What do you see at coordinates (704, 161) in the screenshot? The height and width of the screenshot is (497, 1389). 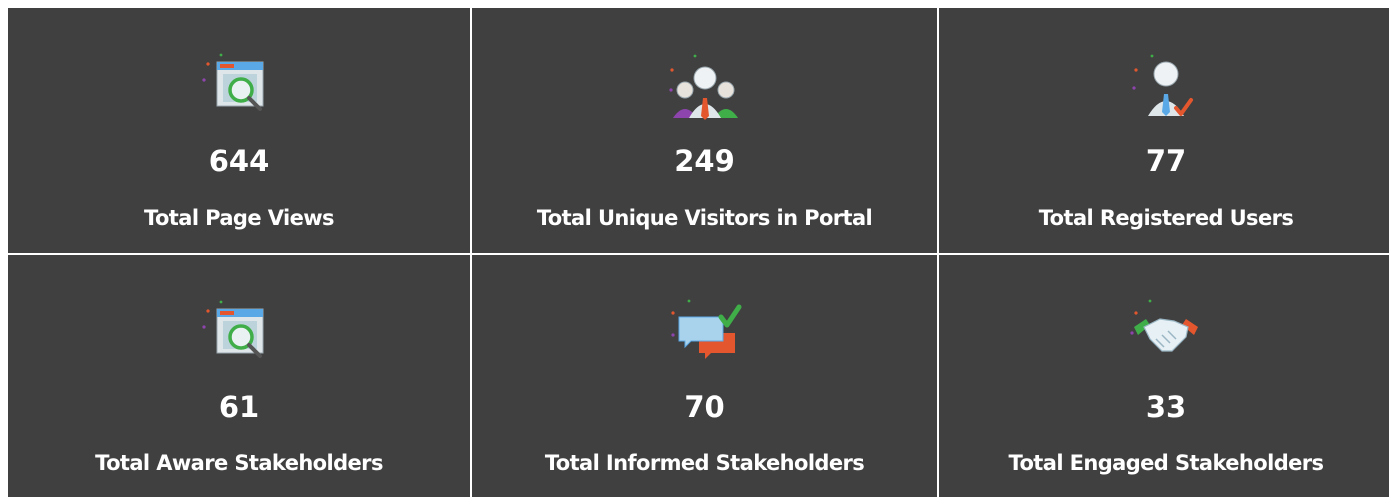 I see `stat-value: 249` at bounding box center [704, 161].